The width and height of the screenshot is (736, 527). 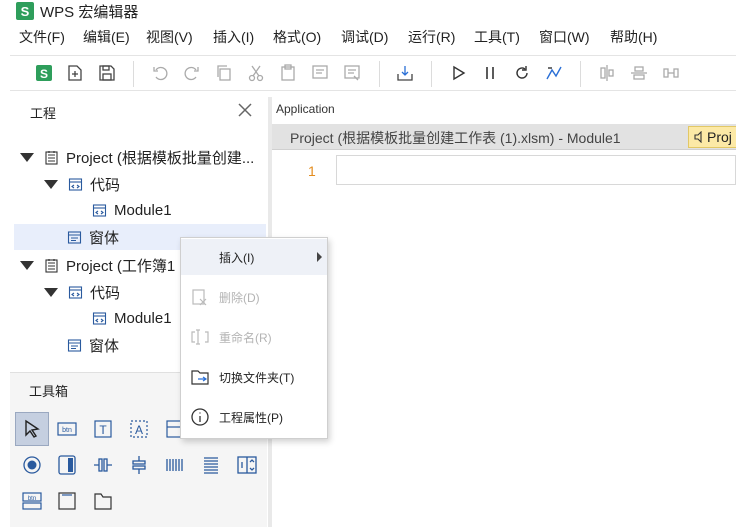 What do you see at coordinates (607, 73) in the screenshot?
I see `align-center-icon` at bounding box center [607, 73].